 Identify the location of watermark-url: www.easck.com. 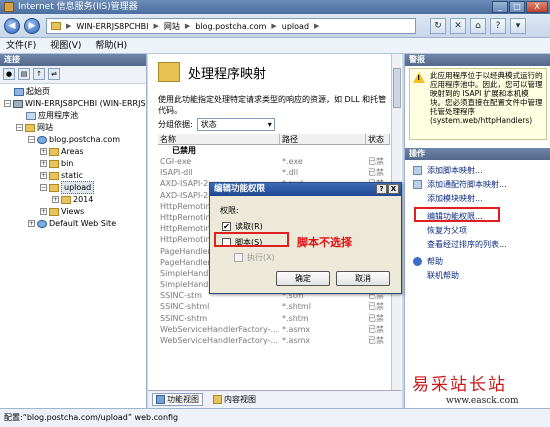
(482, 401).